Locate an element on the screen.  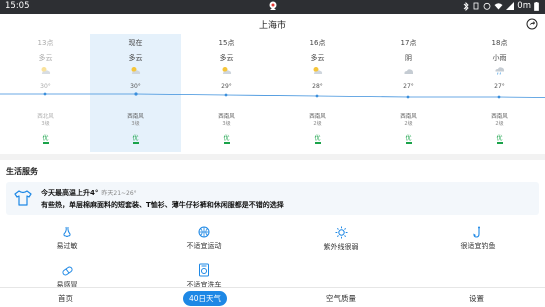
shirt-icon is located at coordinates (23, 198).